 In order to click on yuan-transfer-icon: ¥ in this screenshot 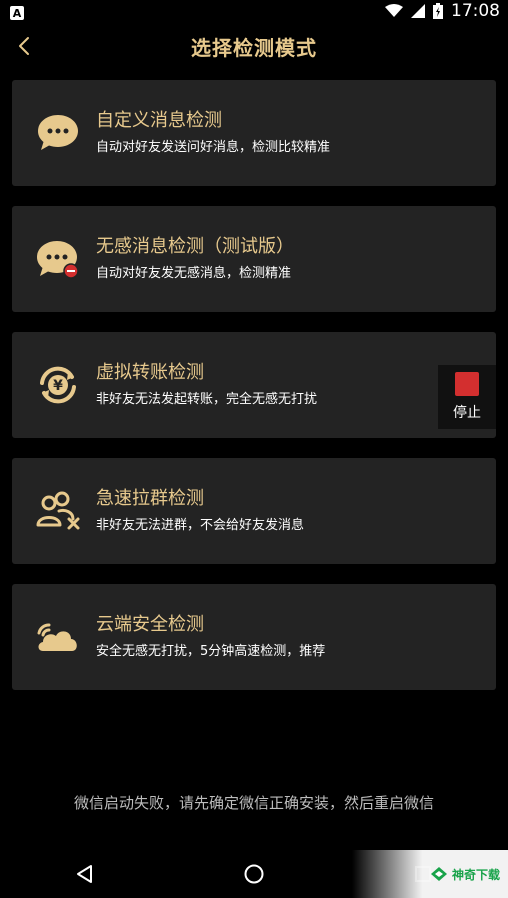, I will do `click(58, 385)`.